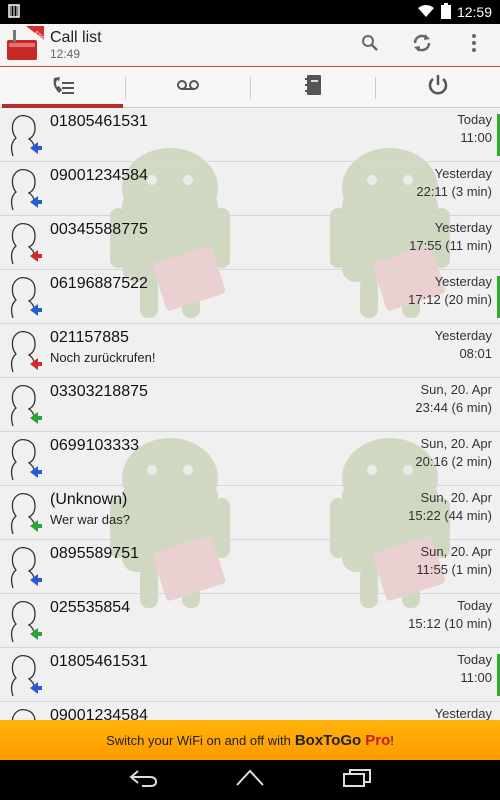  I want to click on call-list-item: 06196887522 Yesterday 17:12 (20 min), so click(250, 297).